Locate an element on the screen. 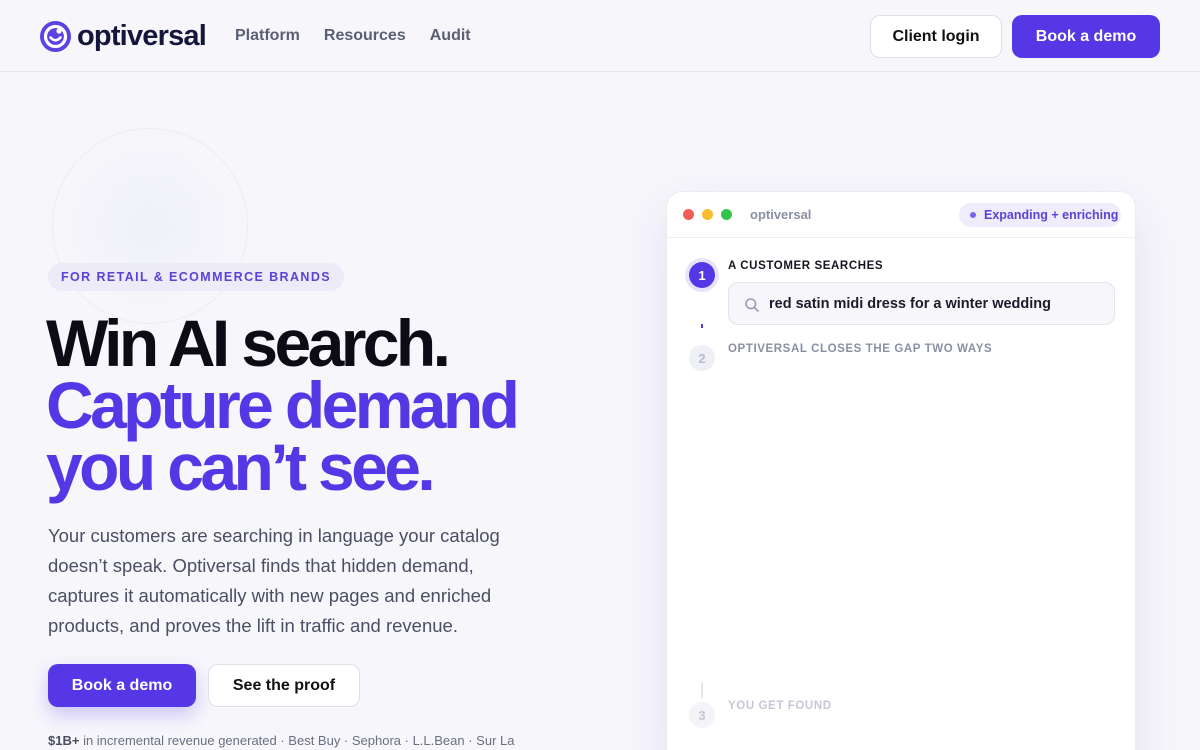 Image resolution: width=1200 pixels, height=750 pixels. eyebrow-badge: FOR RETAIL & ECOMMERCE BRANDS is located at coordinates (196, 277).